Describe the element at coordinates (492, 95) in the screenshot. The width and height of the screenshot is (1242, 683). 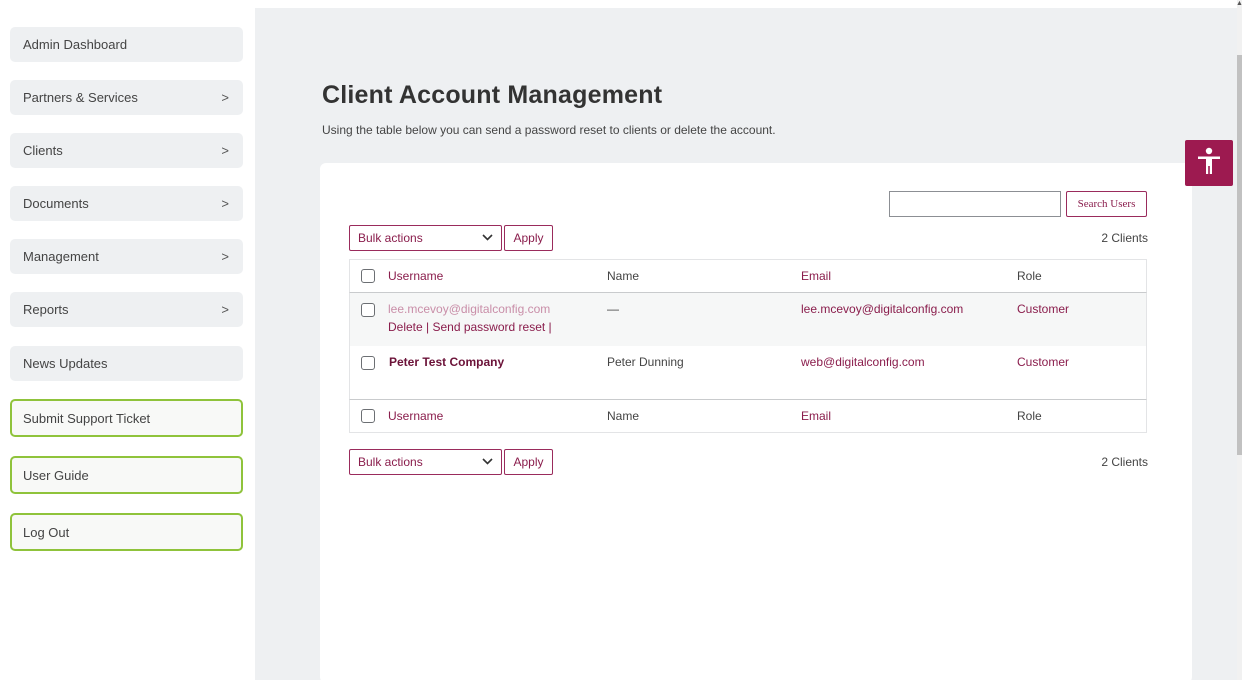
I see `page-title: Client Account Management` at that location.